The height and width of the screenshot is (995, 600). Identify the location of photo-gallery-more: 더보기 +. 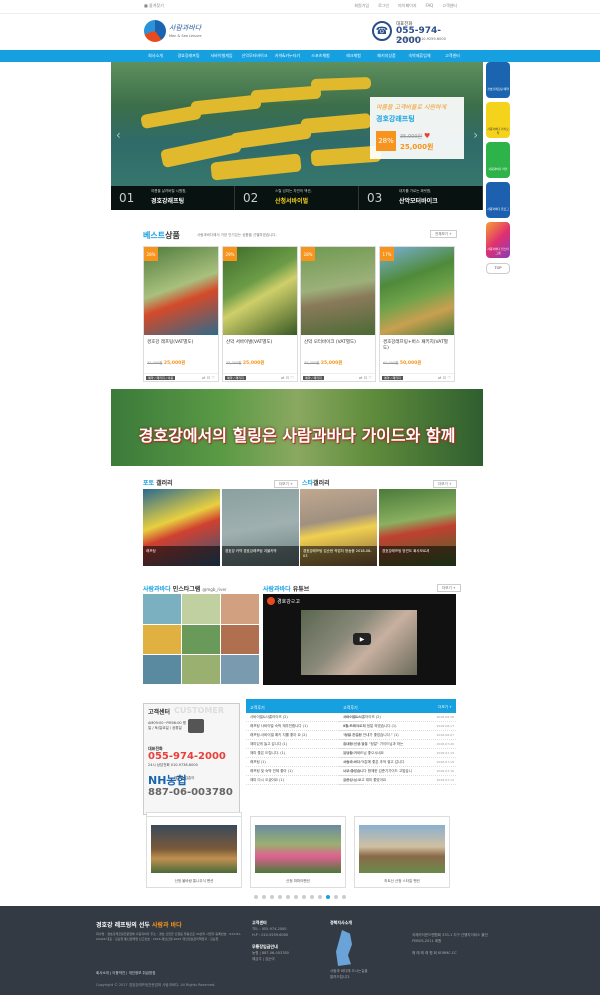
(286, 484).